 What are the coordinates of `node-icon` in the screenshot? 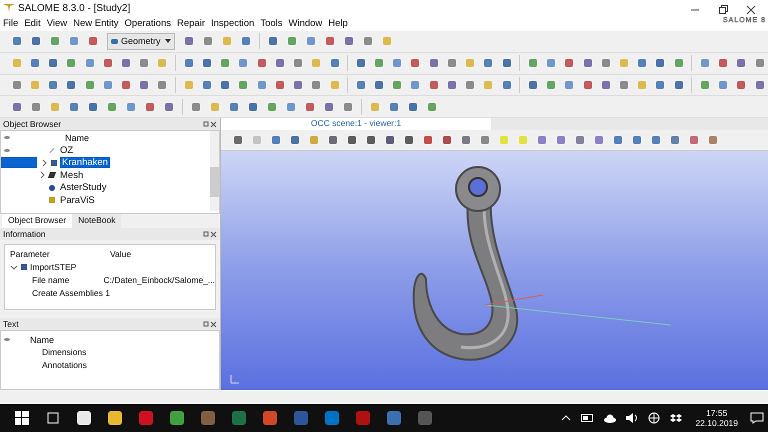 It's located at (24, 267).